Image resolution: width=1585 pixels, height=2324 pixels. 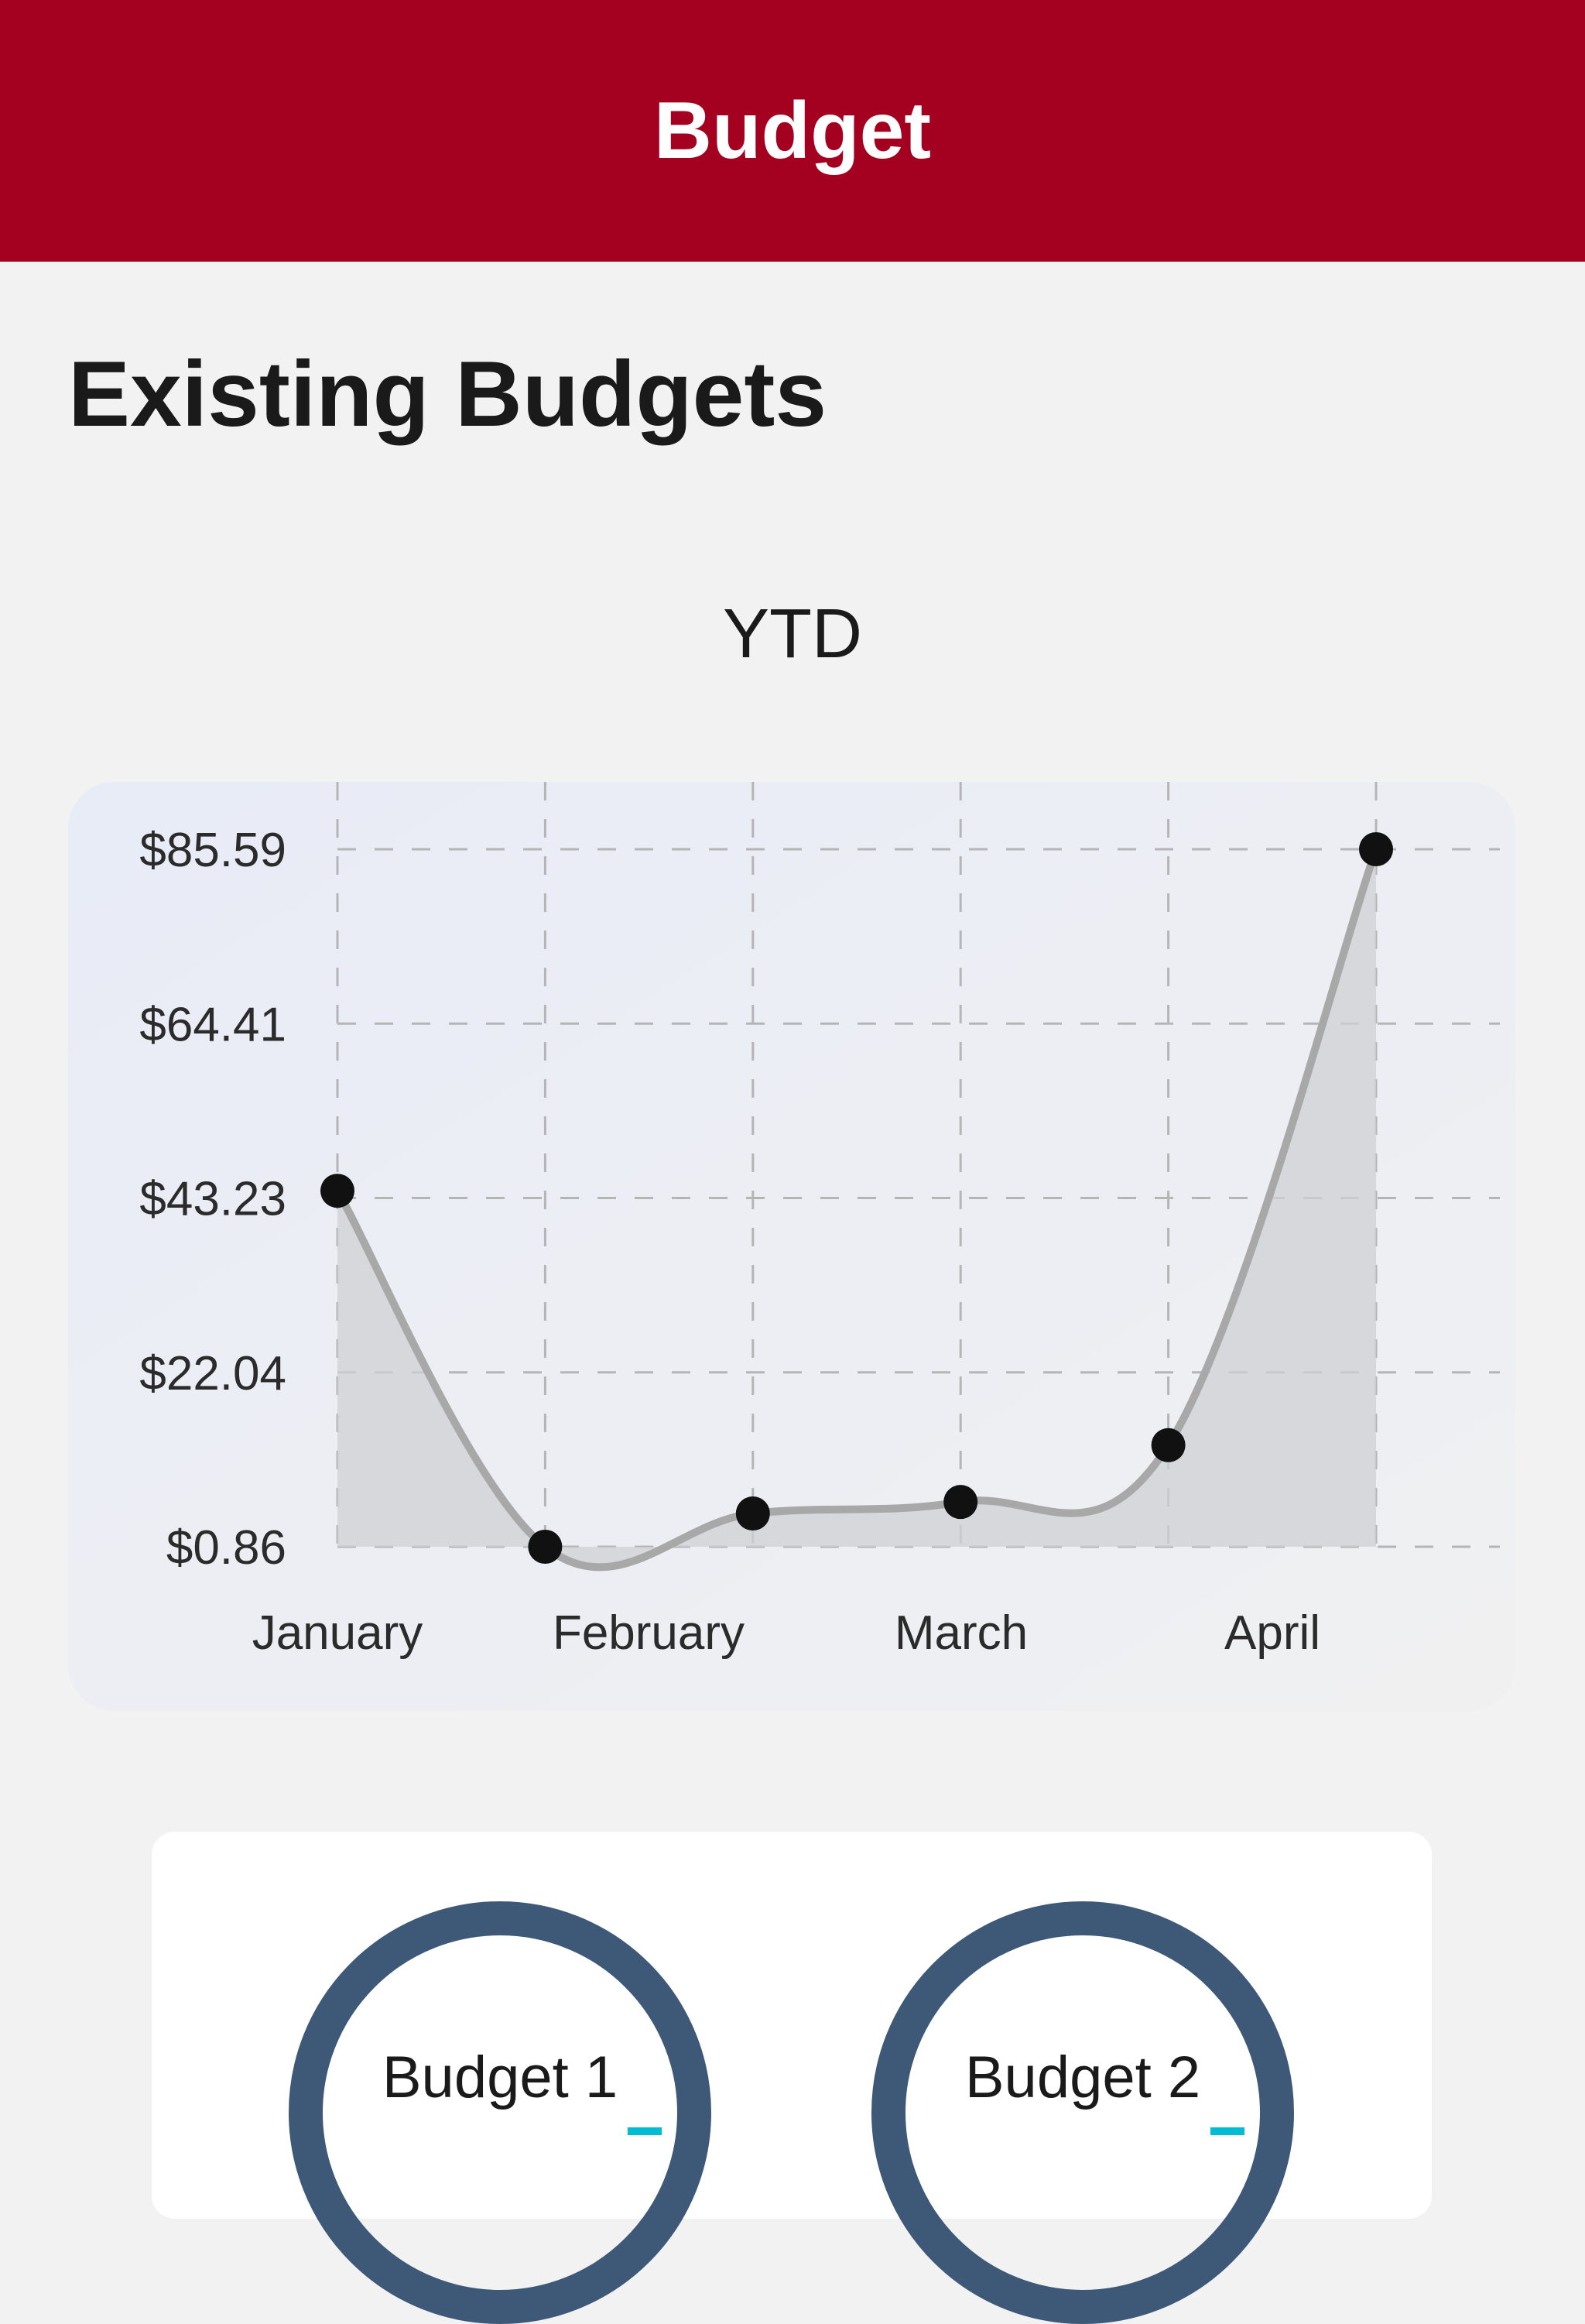 What do you see at coordinates (1083, 2077) in the screenshot?
I see `budget-label-2: Budget 2` at bounding box center [1083, 2077].